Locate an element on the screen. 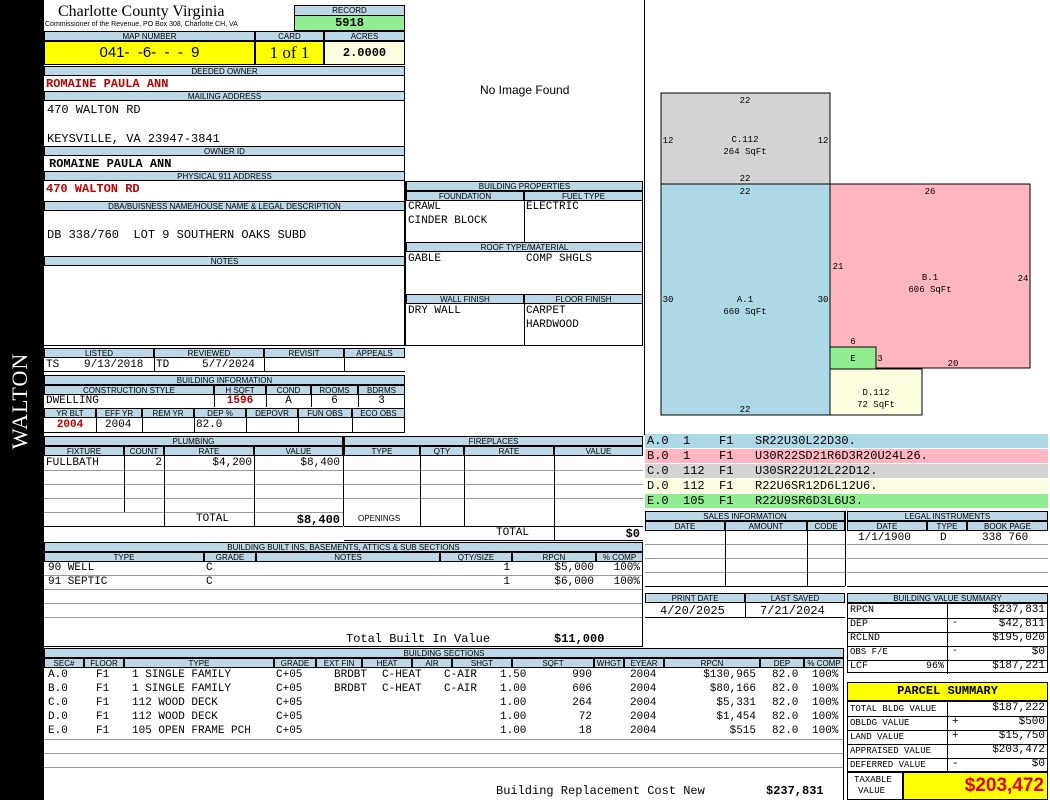  sales-header: SALES INFORMATION is located at coordinates (745, 516).